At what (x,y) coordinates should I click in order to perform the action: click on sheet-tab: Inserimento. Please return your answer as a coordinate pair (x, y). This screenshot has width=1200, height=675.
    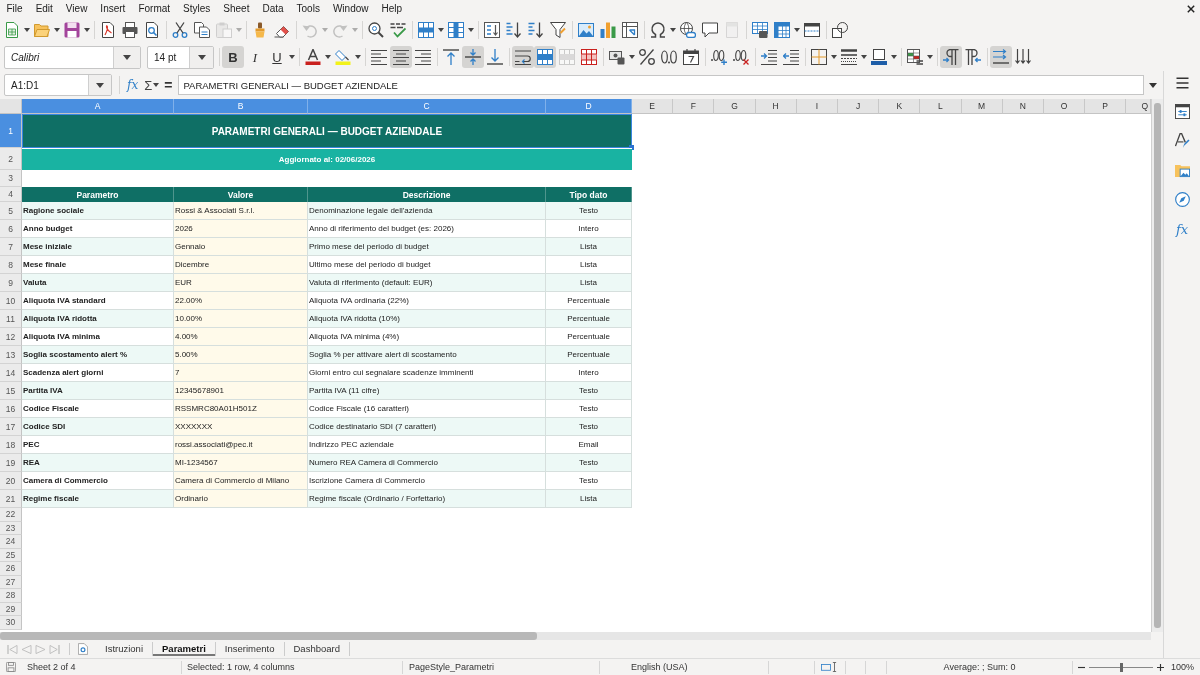
    Looking at the image, I should click on (250, 649).